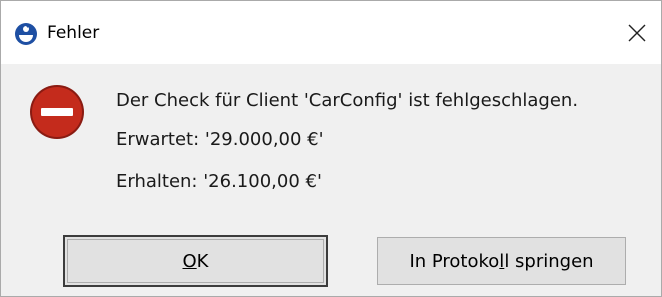 The width and height of the screenshot is (662, 297). I want to click on log-label-before: In Protoko, so click(454, 261).